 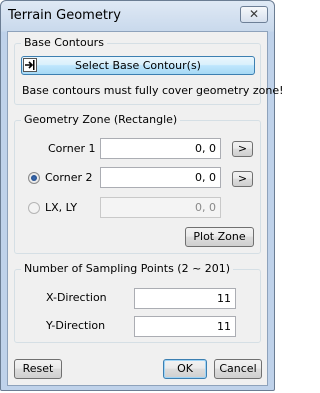 What do you see at coordinates (185, 369) in the screenshot?
I see `ok-button: OK` at bounding box center [185, 369].